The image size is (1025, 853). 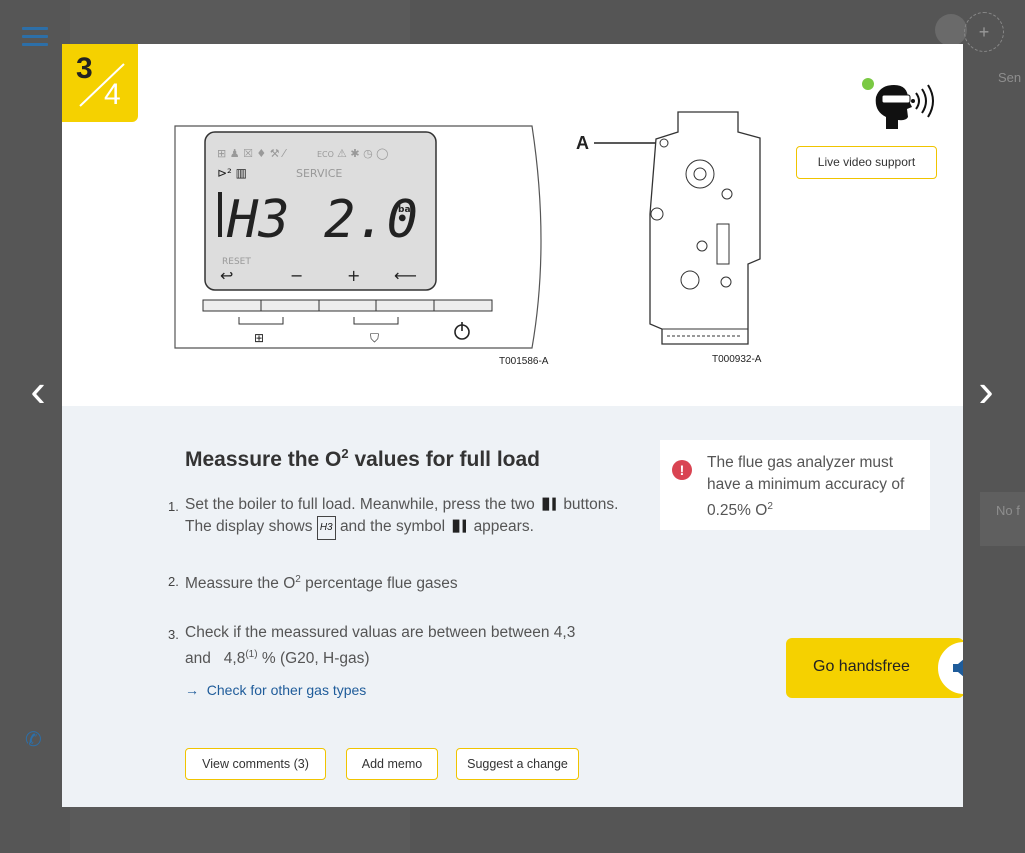 What do you see at coordinates (737, 359) in the screenshot?
I see `svg-text: T000932-A` at bounding box center [737, 359].